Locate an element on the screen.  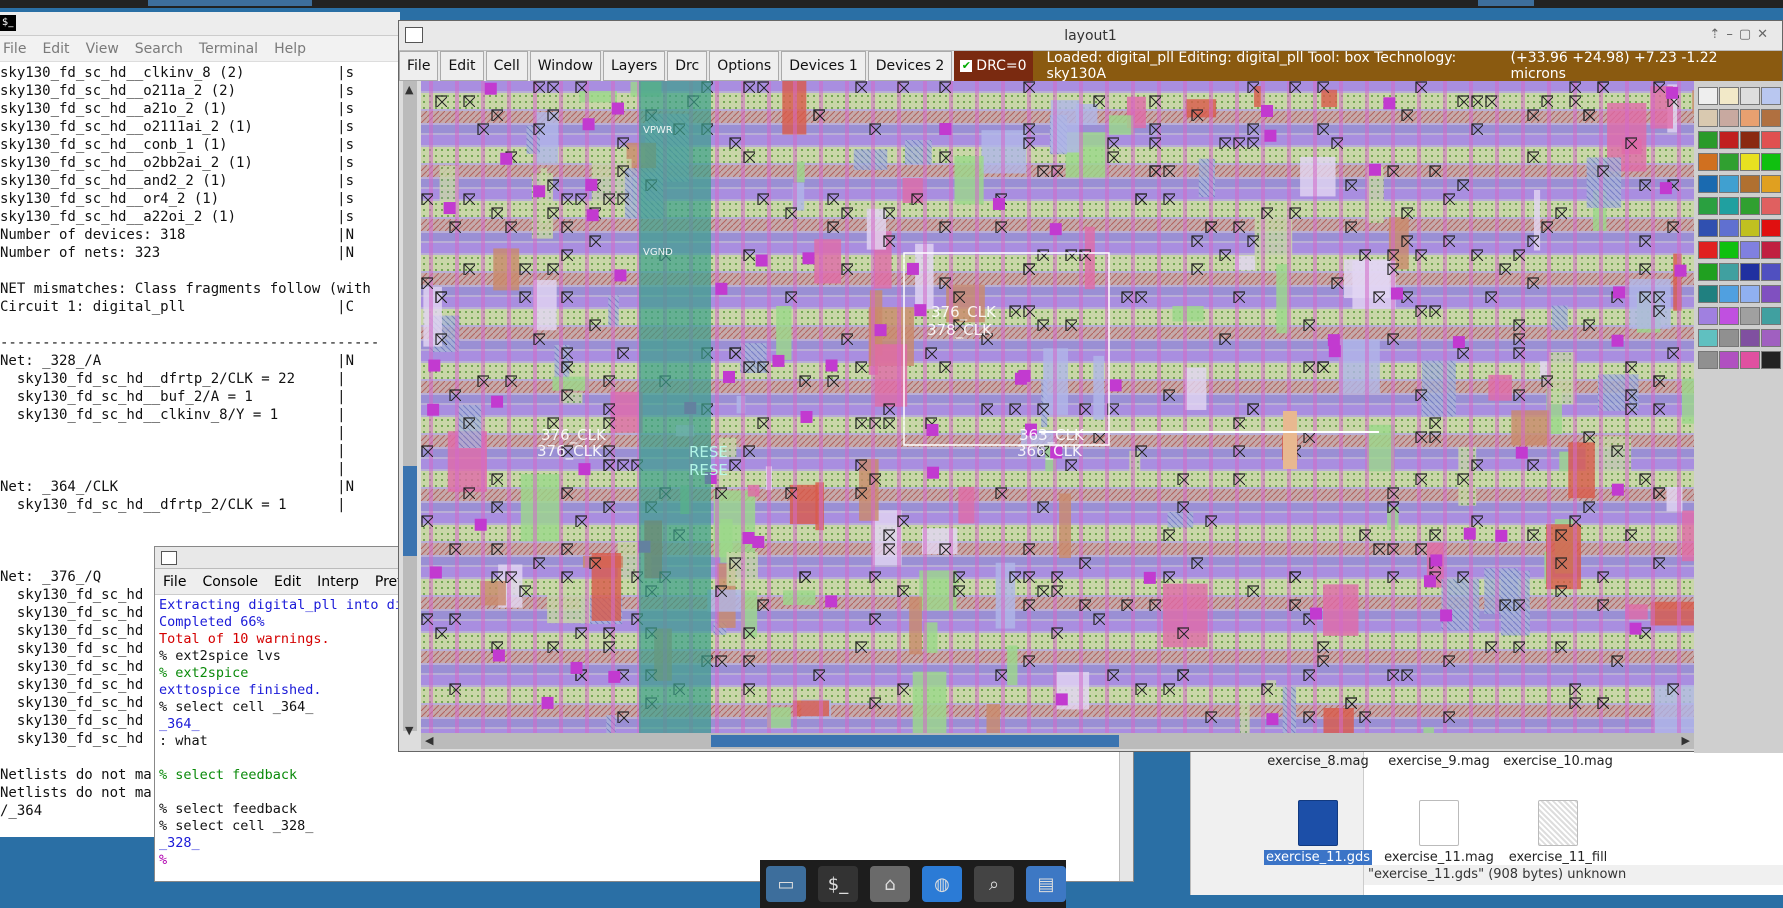
top-panel is located at coordinates (891, 4).